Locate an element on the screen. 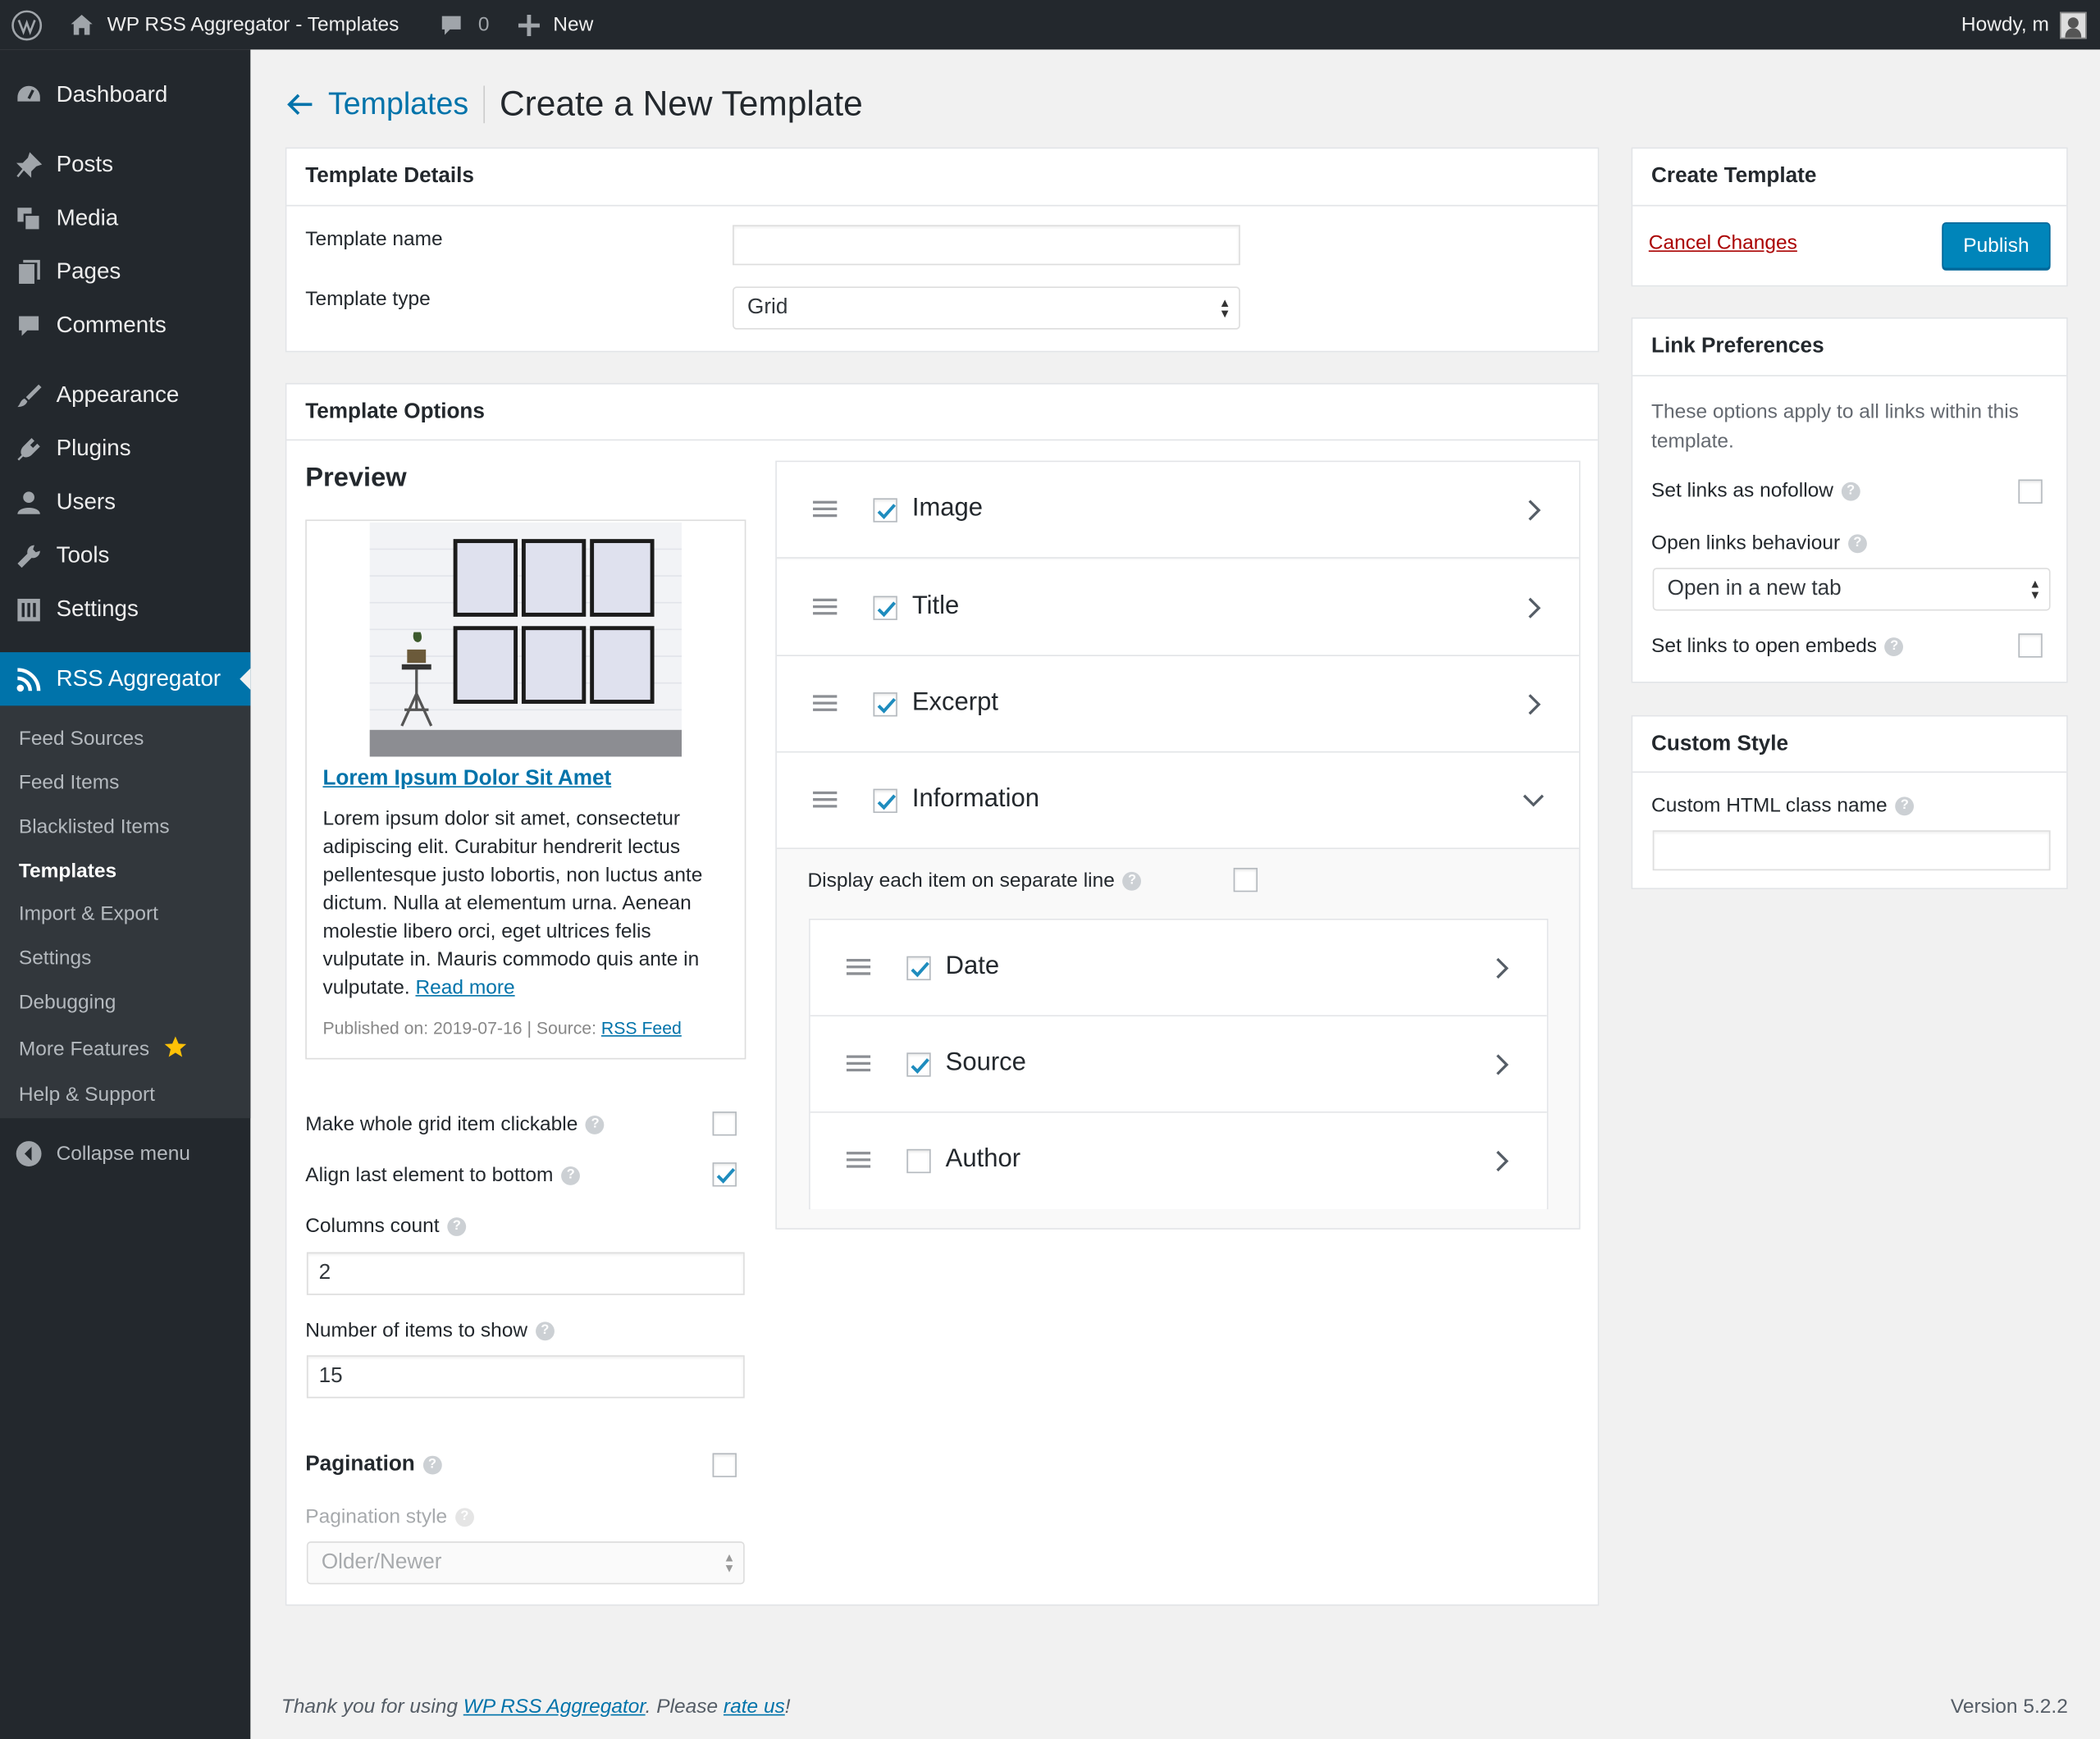  back-link: Templates is located at coordinates (376, 103).